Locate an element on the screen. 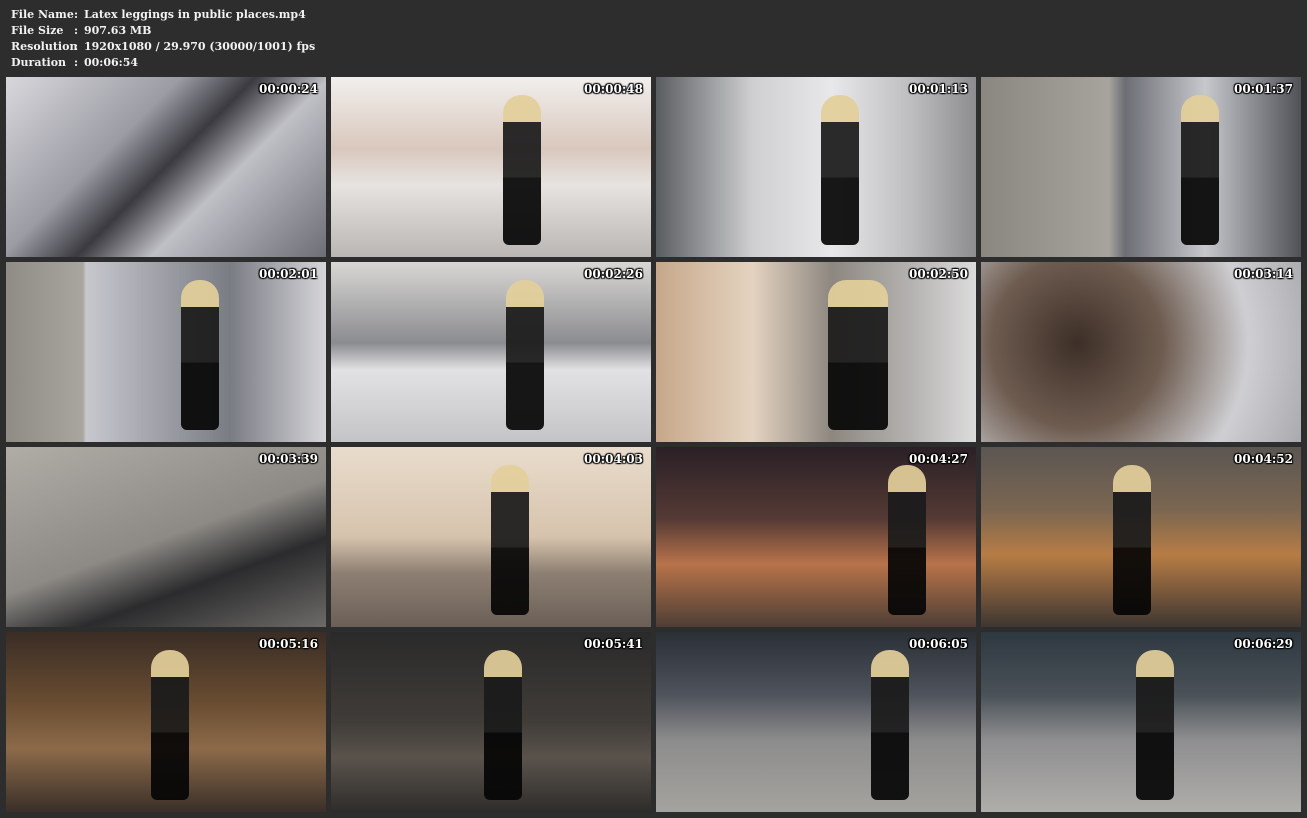  info-value: 907.63 MB is located at coordinates (118, 30).